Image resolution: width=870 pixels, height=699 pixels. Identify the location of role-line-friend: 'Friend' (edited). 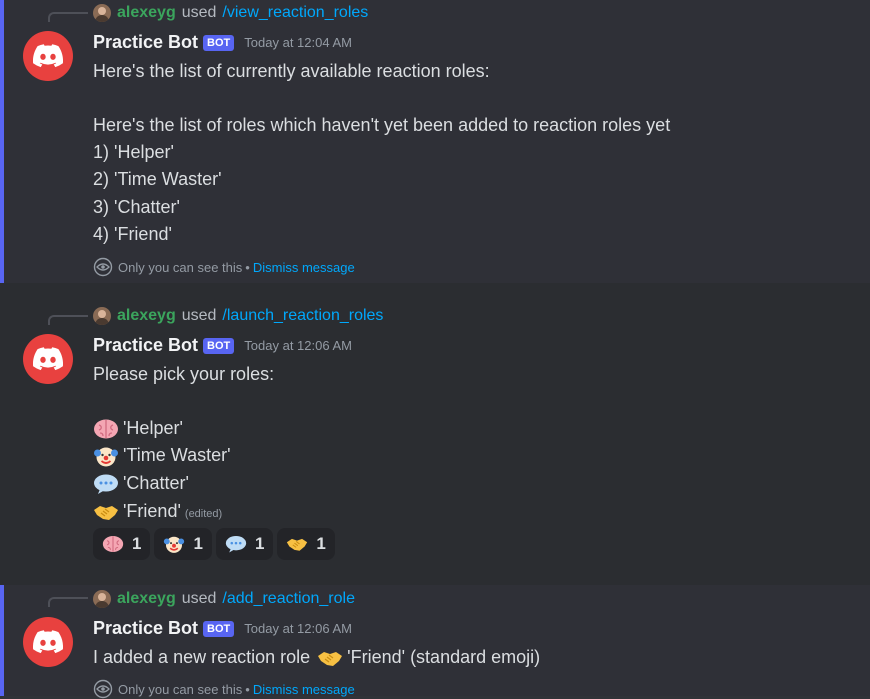
(157, 512).